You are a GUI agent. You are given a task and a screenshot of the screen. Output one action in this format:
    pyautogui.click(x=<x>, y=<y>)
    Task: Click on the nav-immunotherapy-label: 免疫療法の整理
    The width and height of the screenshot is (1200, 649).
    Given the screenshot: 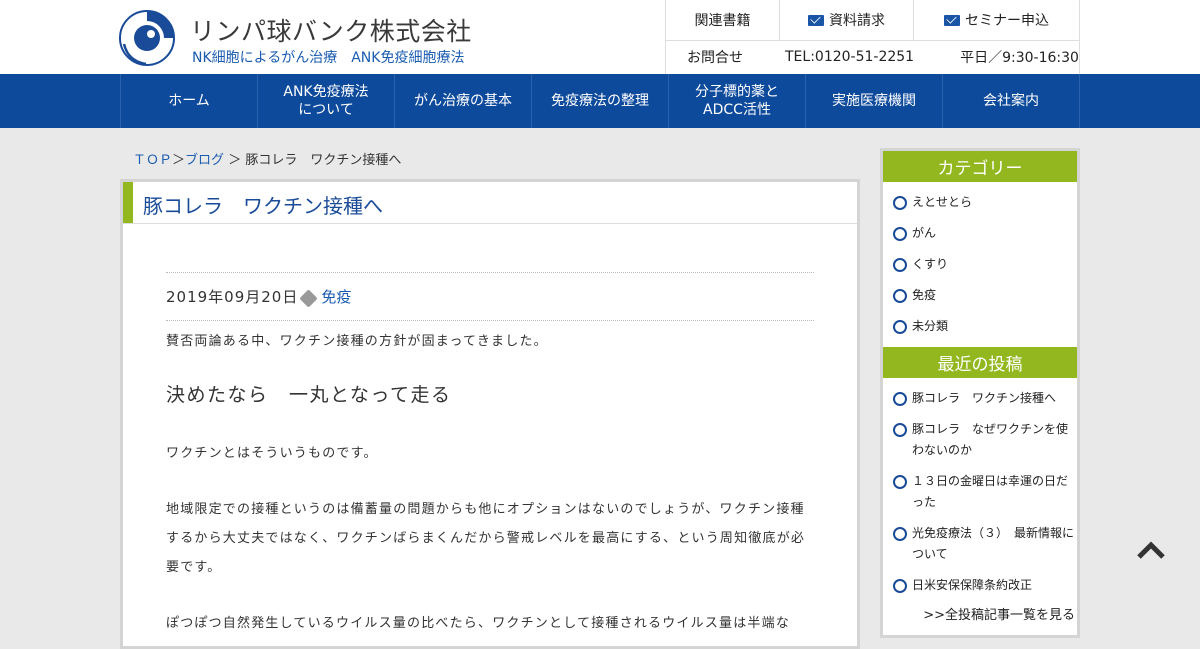 What is the action you would take?
    pyautogui.click(x=600, y=101)
    